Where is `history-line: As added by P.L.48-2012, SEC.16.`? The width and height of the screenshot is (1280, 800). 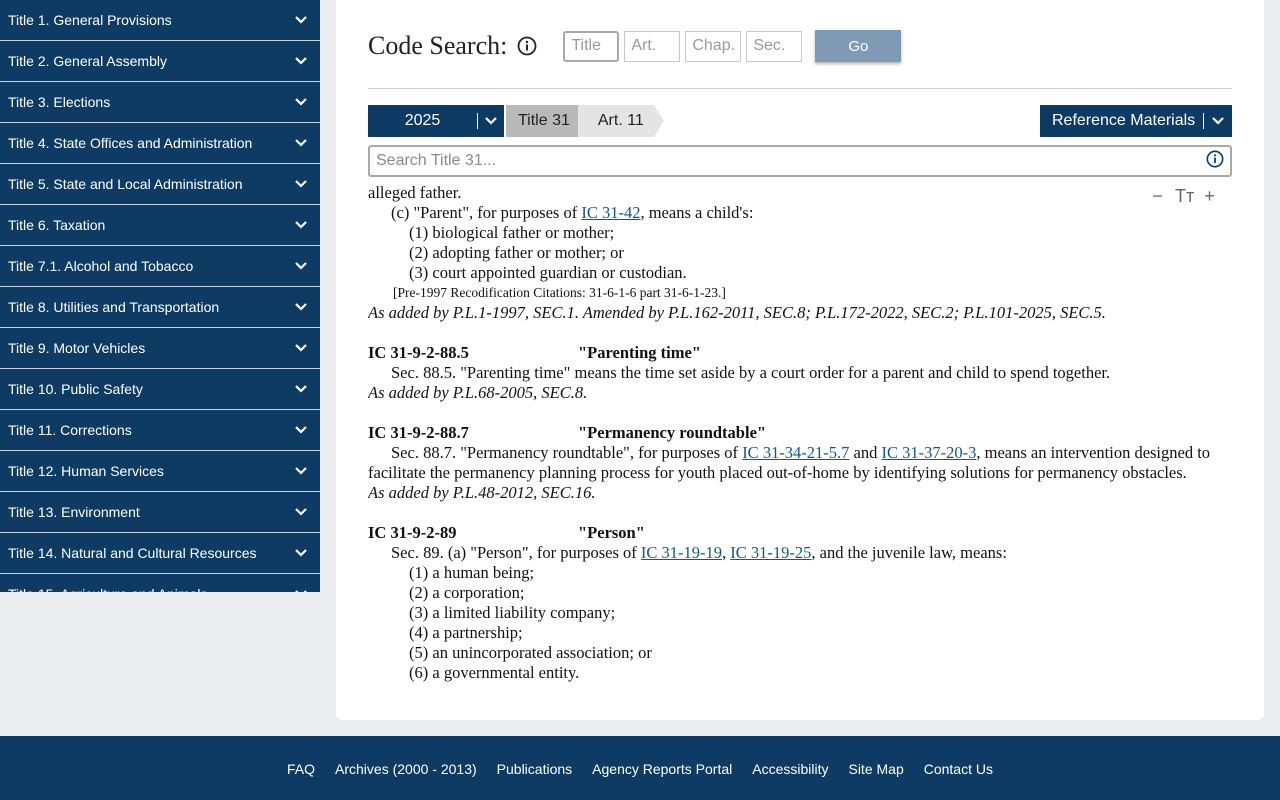 history-line: As added by P.L.48-2012, SEC.16. is located at coordinates (482, 492).